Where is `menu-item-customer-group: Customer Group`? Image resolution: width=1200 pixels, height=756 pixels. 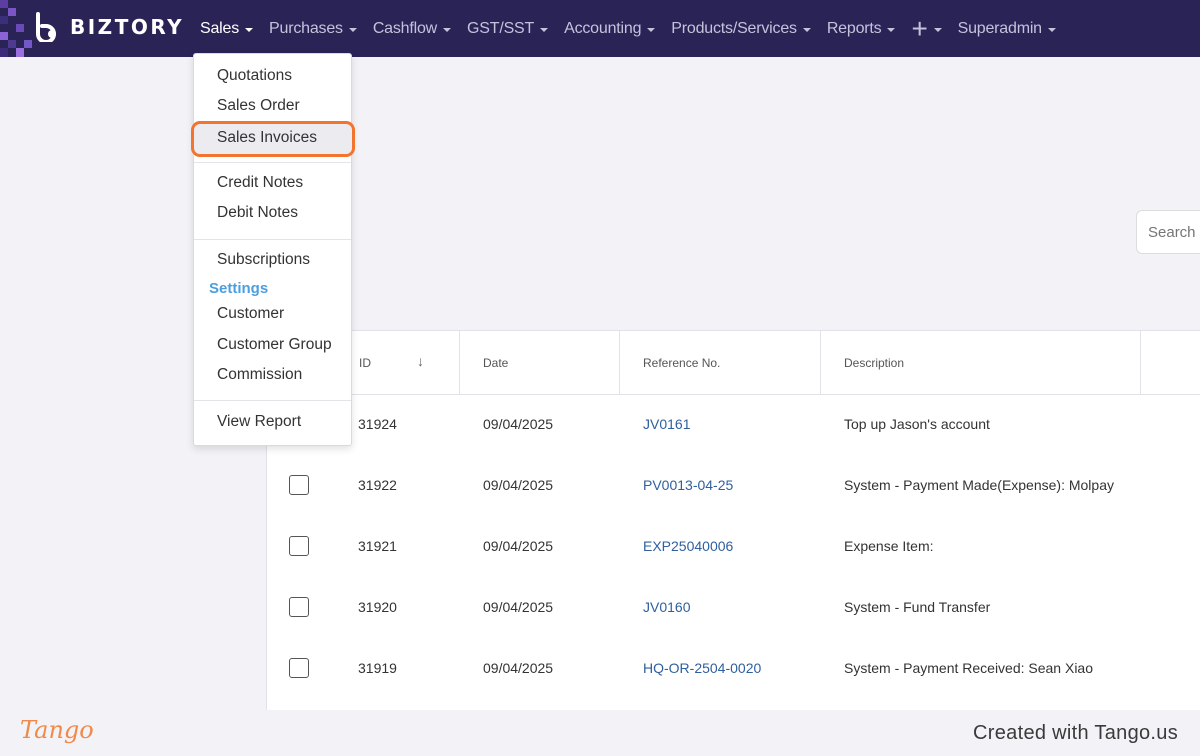
menu-item-customer-group: Customer Group is located at coordinates (274, 345).